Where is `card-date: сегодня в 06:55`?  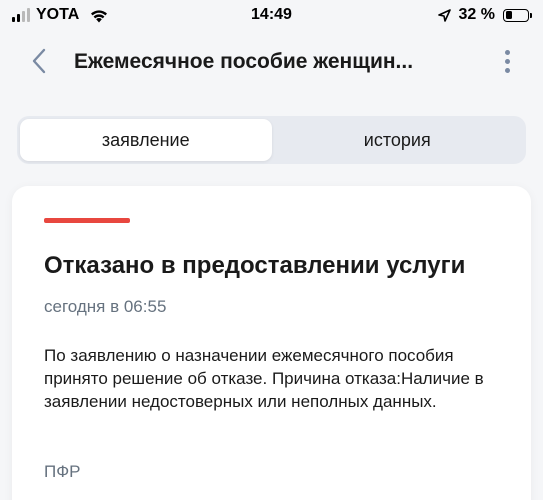
card-date: сегодня в 06:55 is located at coordinates (105, 306).